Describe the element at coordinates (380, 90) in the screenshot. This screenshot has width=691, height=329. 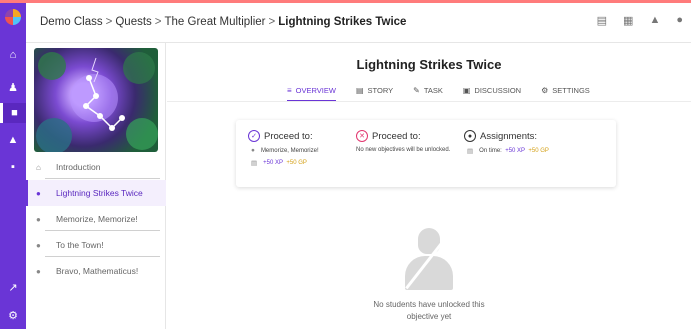
I see `tab-label: STORY` at that location.